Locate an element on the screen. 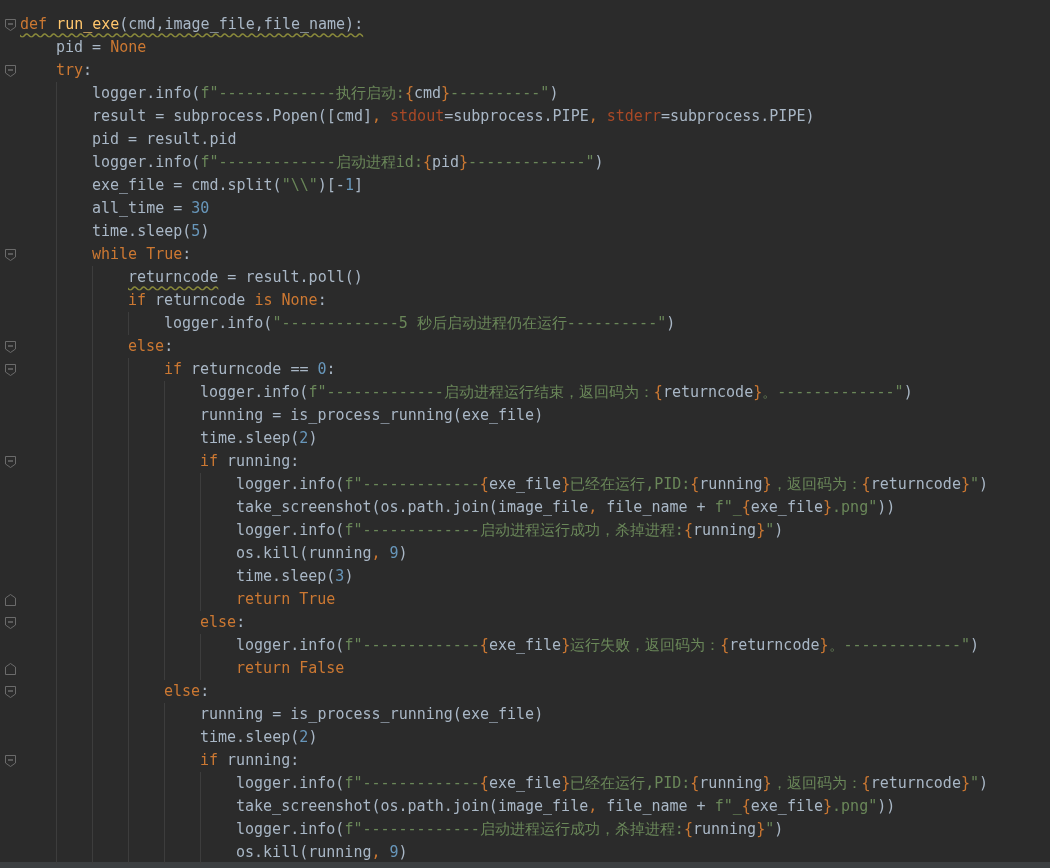 The width and height of the screenshot is (1050, 868). code-line: return True is located at coordinates (286, 599).